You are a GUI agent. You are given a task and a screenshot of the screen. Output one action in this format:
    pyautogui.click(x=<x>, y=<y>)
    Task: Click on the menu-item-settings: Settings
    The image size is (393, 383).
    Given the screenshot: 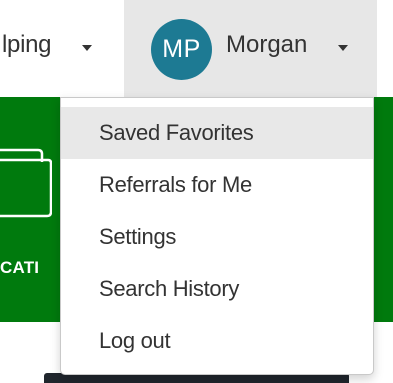 What is the action you would take?
    pyautogui.click(x=217, y=237)
    